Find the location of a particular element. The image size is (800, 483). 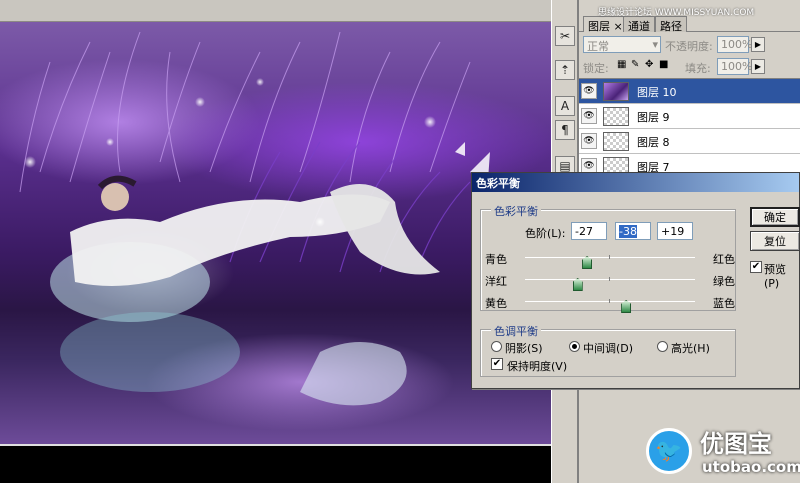

reset-button: 复位 is located at coordinates (775, 241).